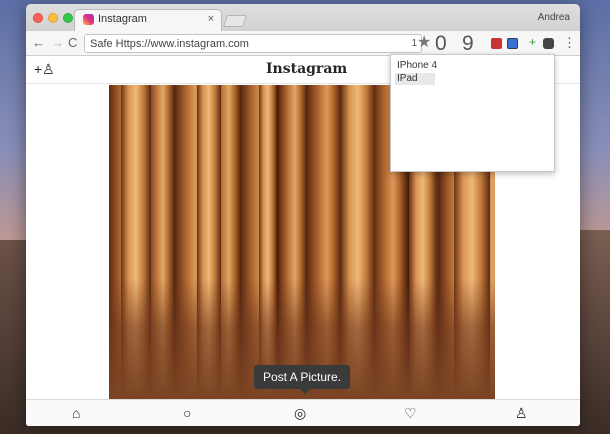 The width and height of the screenshot is (610, 434). I want to click on overlay-digit-zero: 0, so click(441, 43).